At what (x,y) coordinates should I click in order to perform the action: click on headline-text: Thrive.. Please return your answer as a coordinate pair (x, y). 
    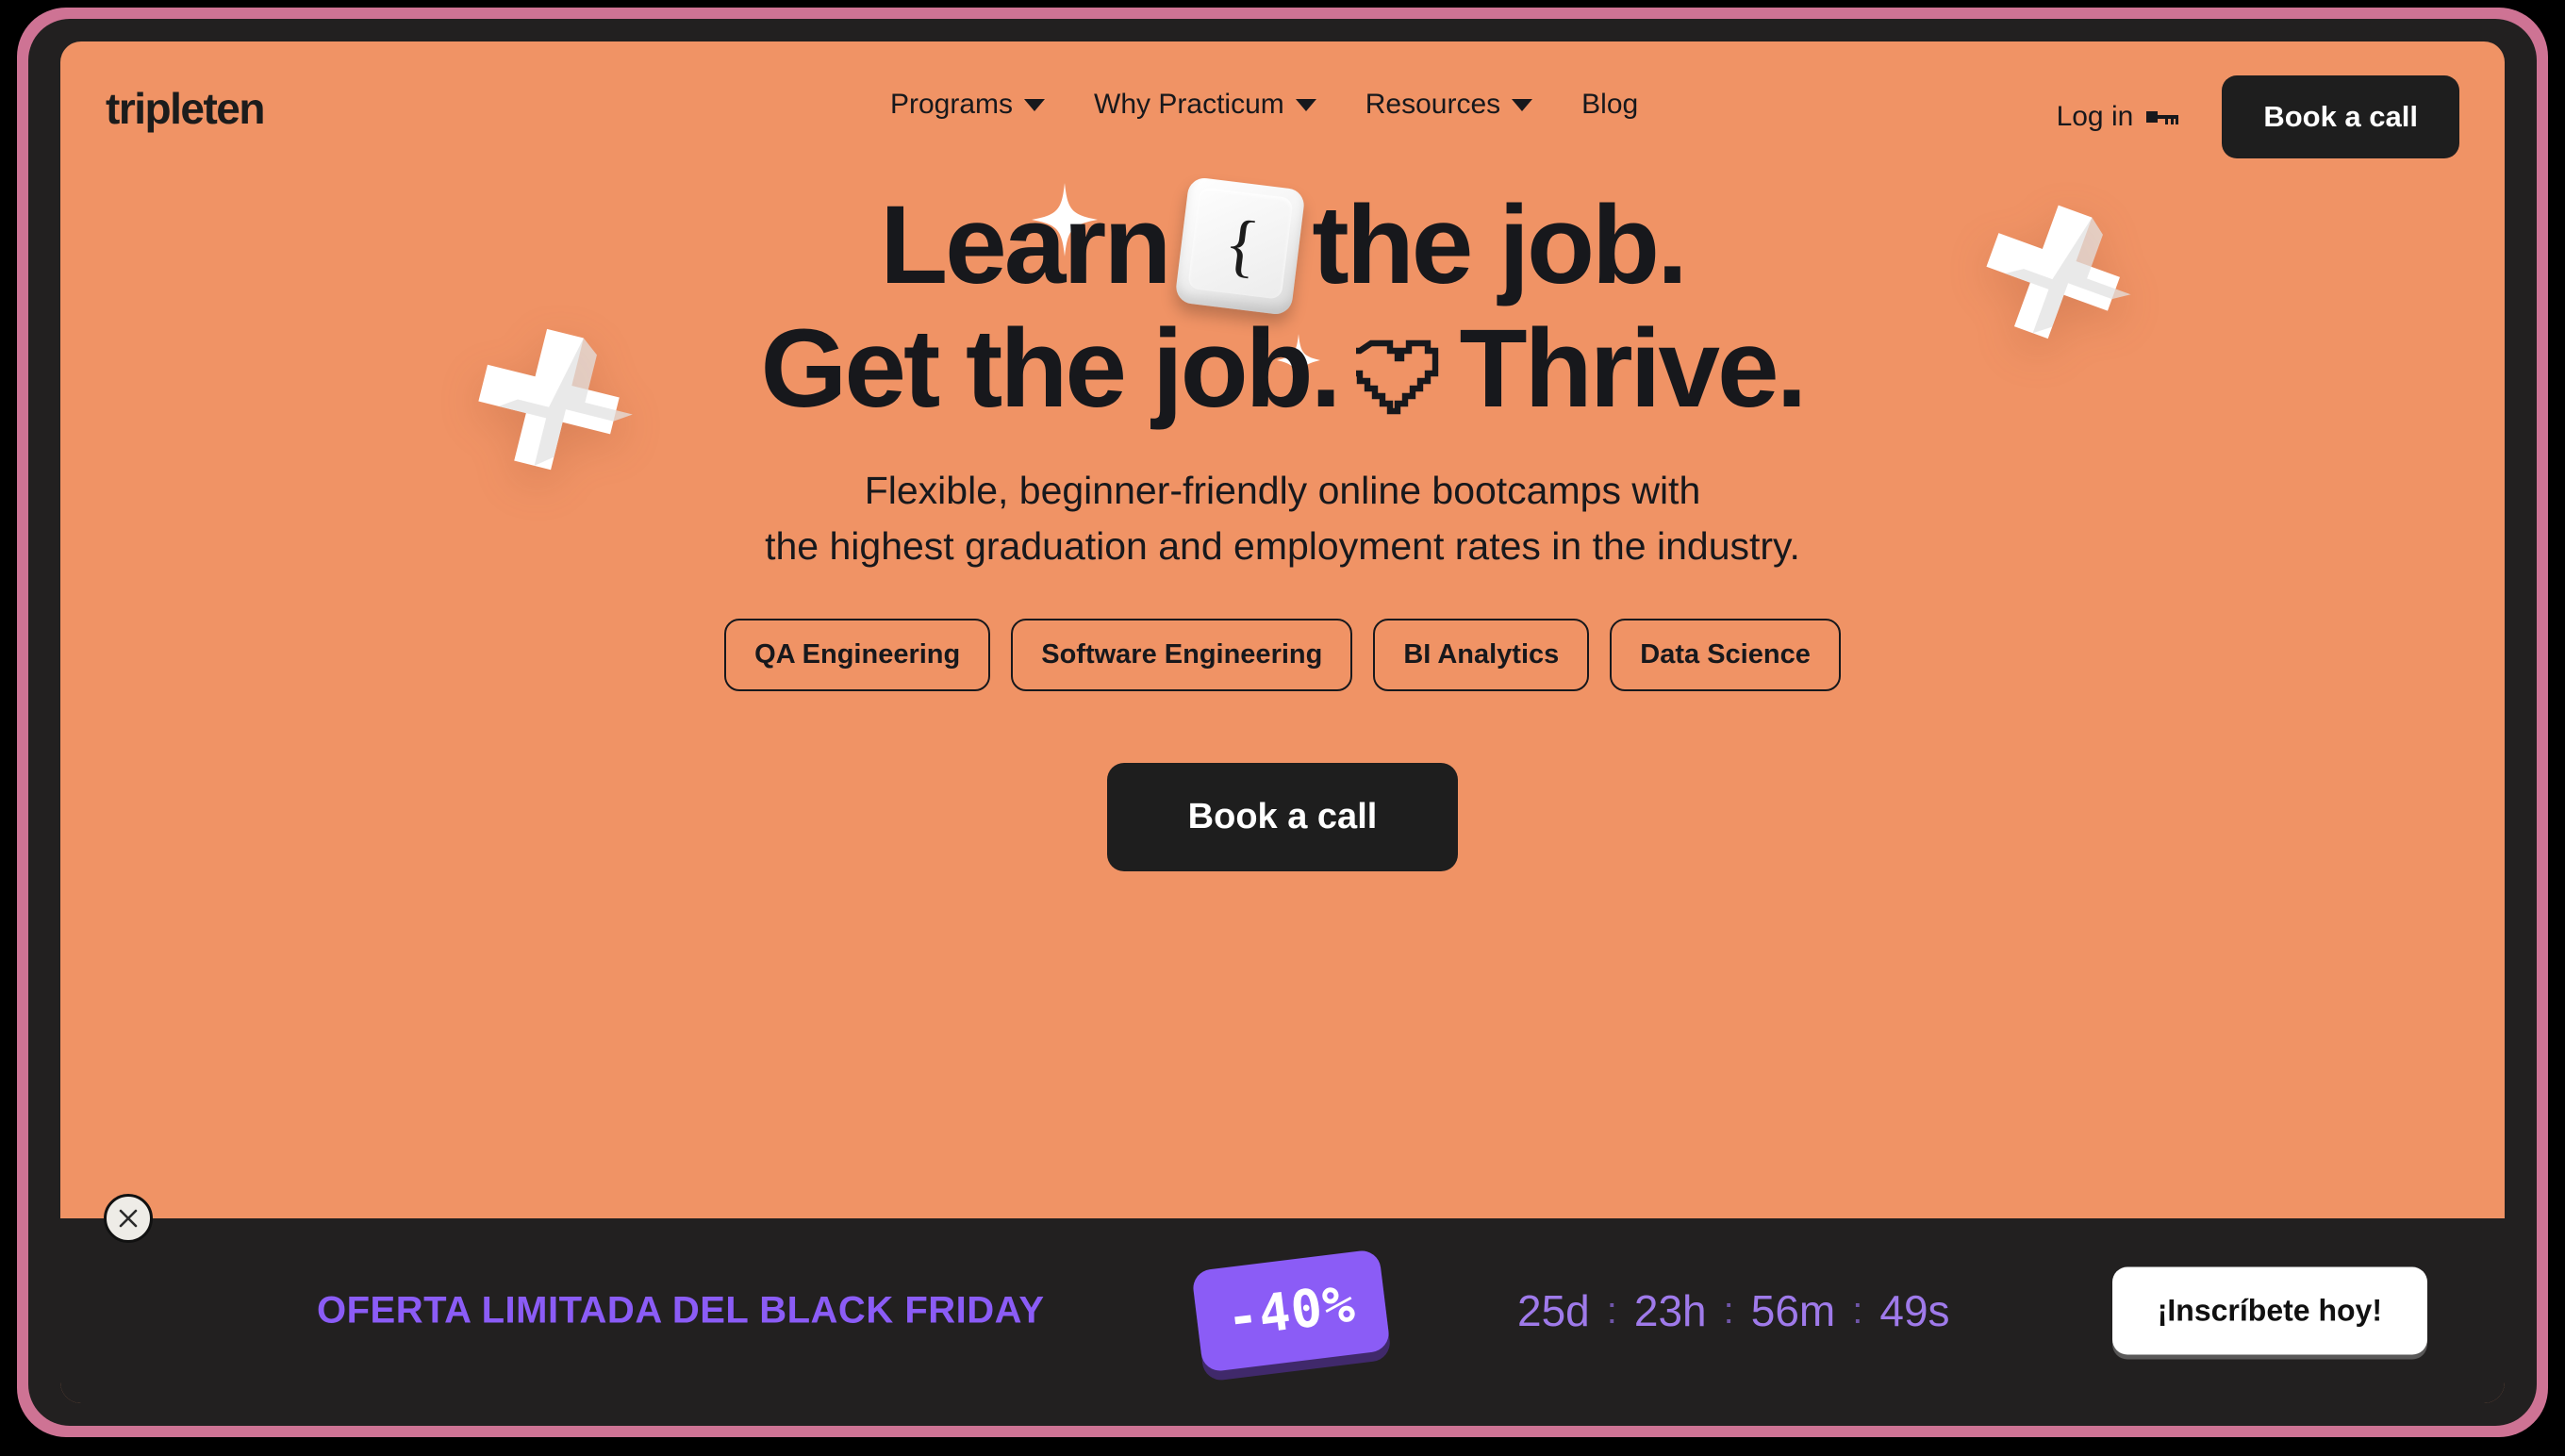
    Looking at the image, I should click on (1633, 368).